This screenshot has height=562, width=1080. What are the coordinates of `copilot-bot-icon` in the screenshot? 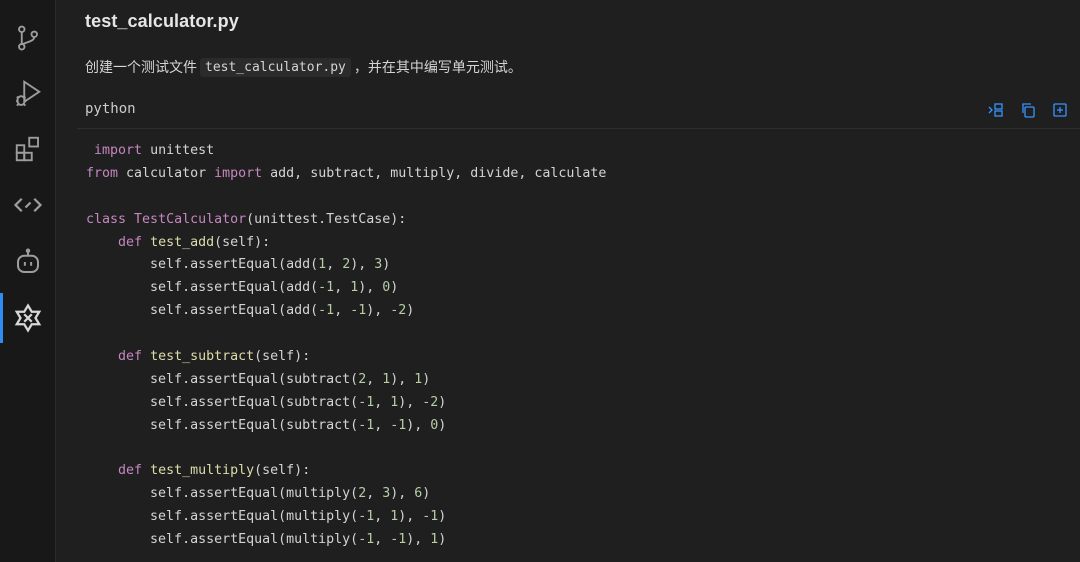 It's located at (28, 262).